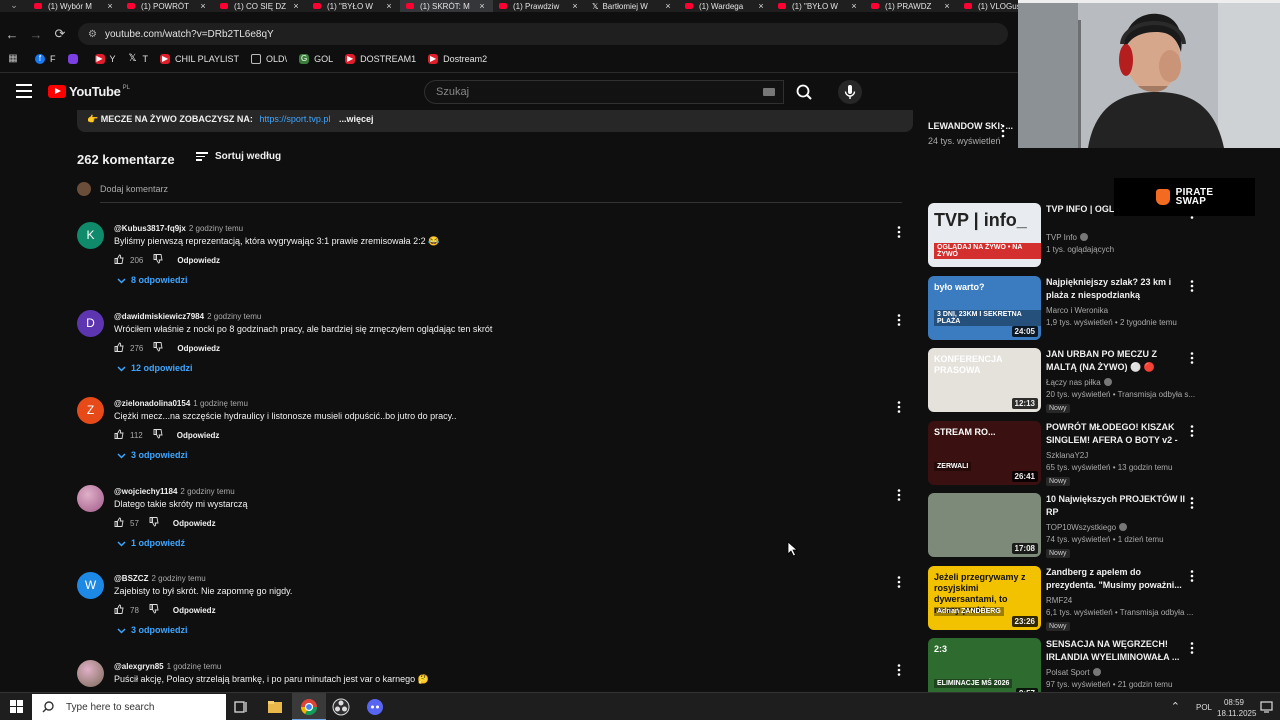 Image resolution: width=1280 pixels, height=720 pixels. What do you see at coordinates (341, 707) in the screenshot?
I see `obs-icon` at bounding box center [341, 707].